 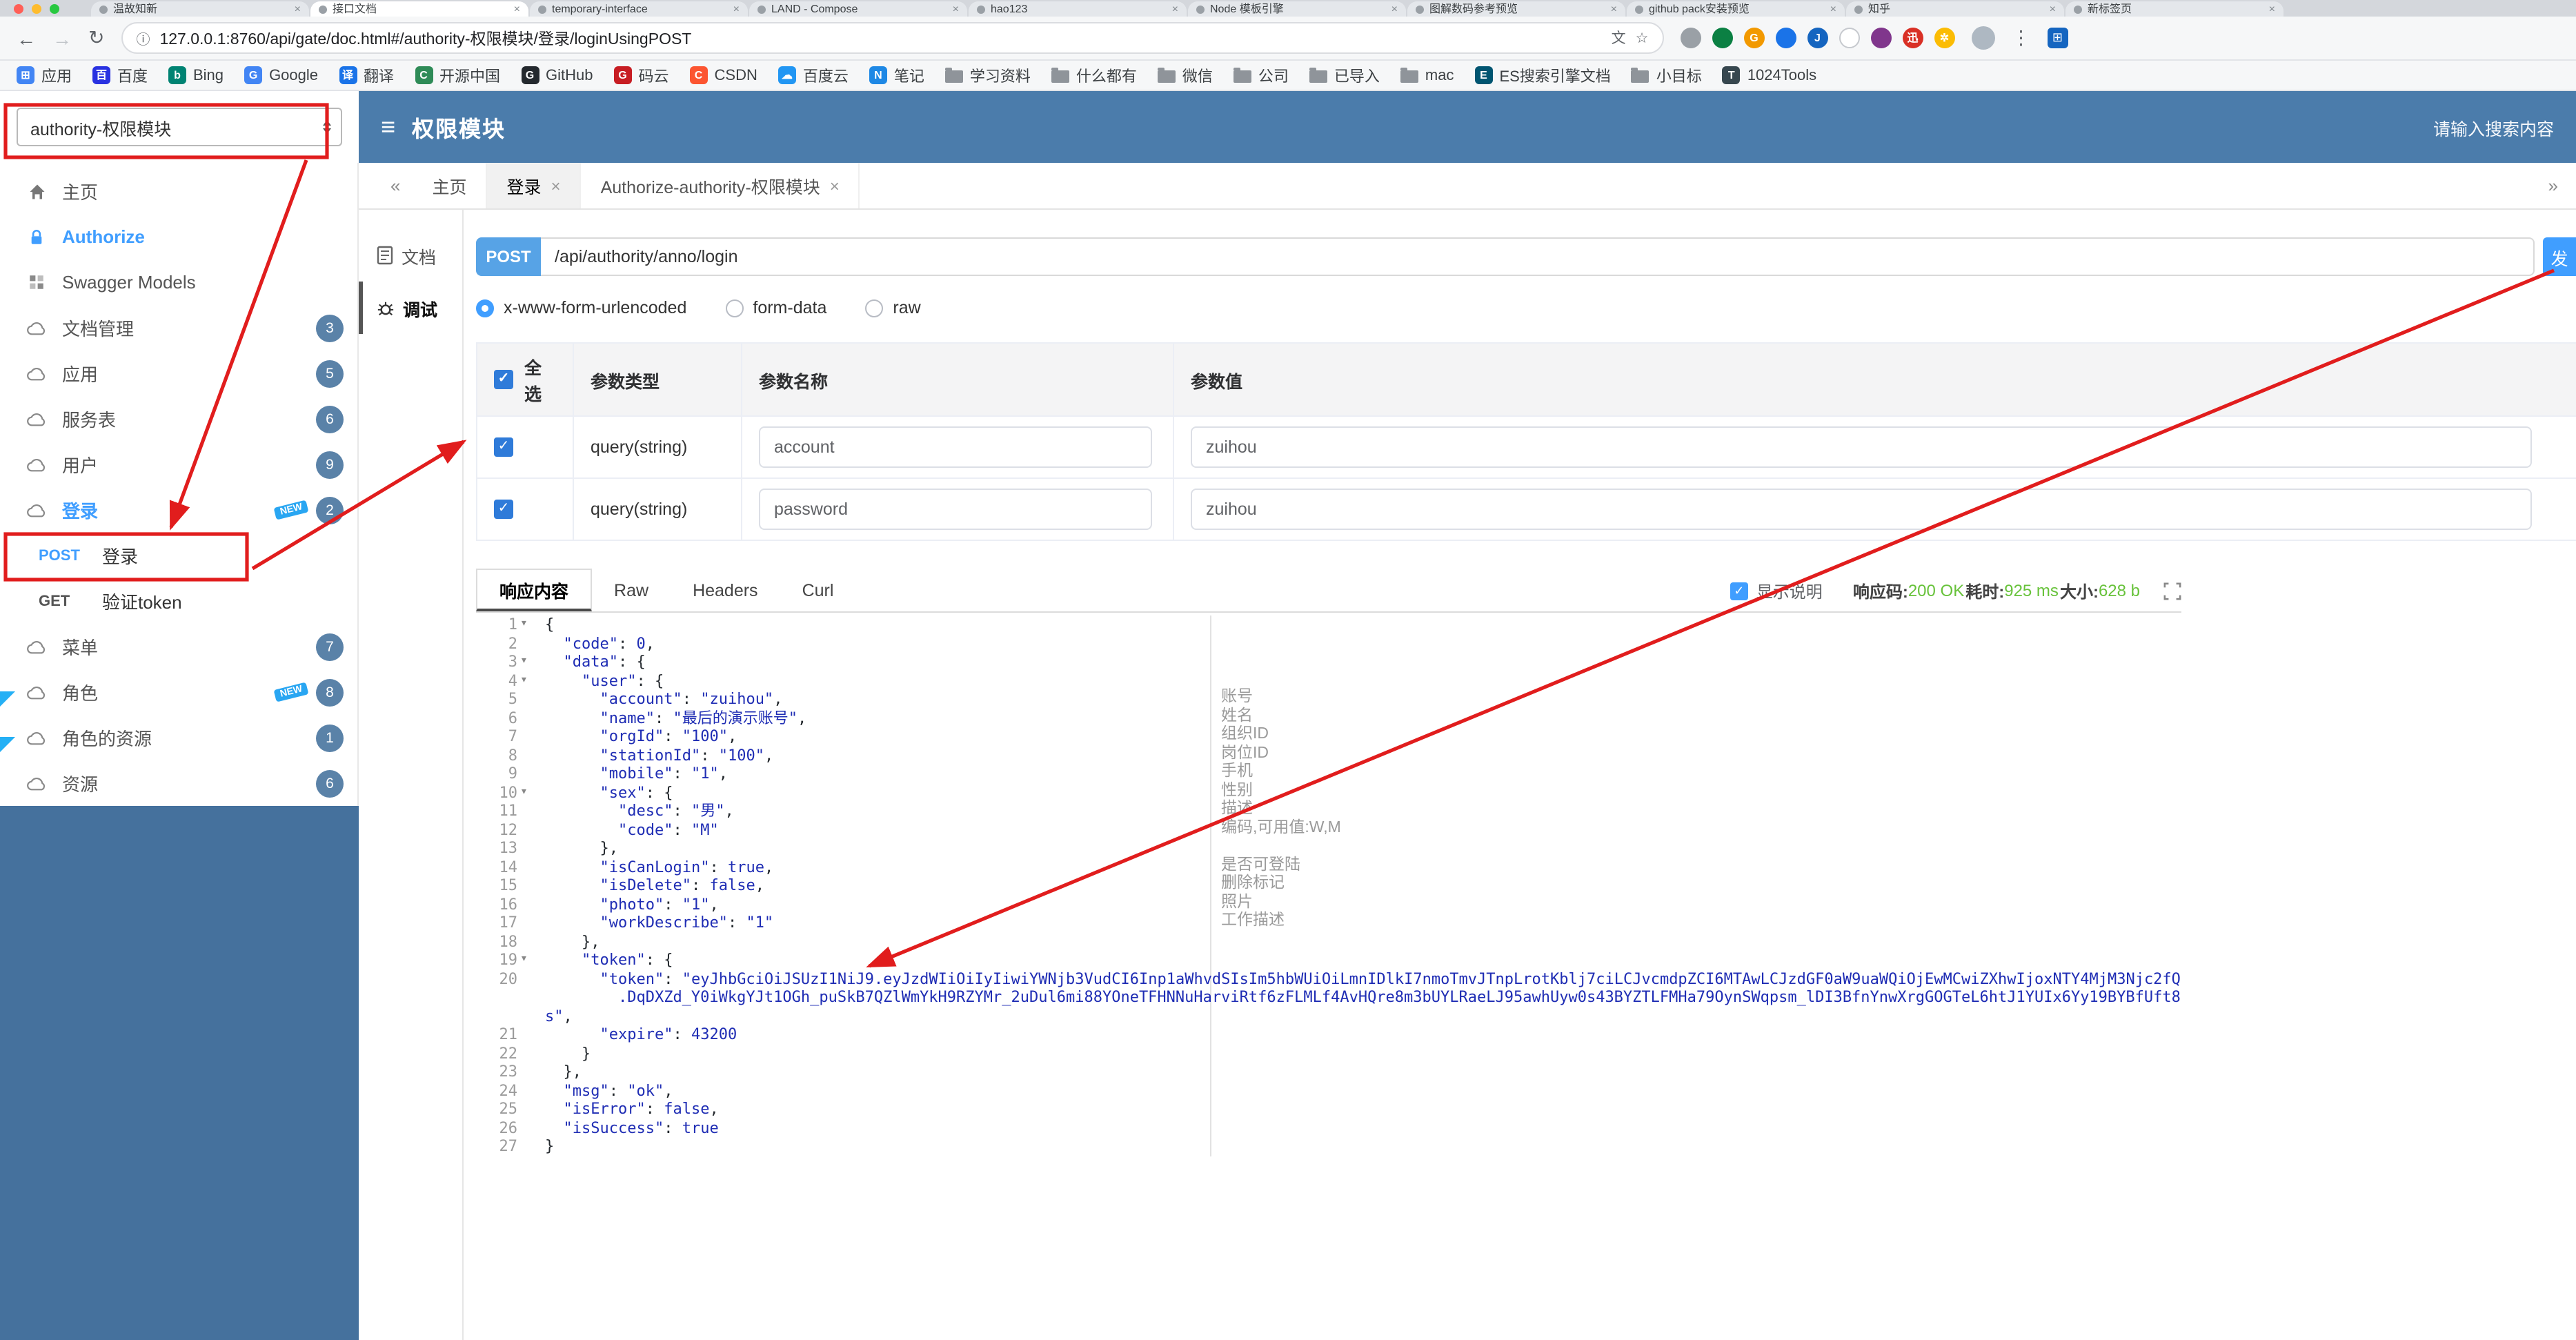 What do you see at coordinates (44, 75) in the screenshot?
I see `bookmark-item: ⊞ 应用` at bounding box center [44, 75].